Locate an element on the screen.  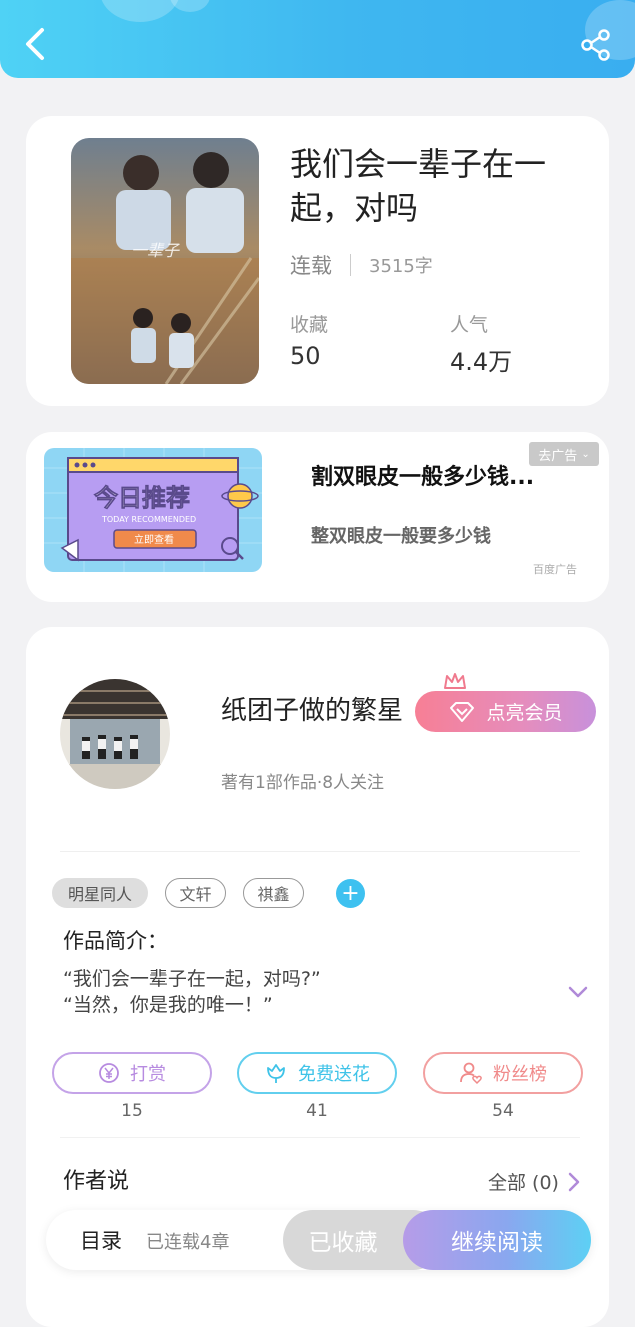
avatar-illustration is located at coordinates (115, 734).